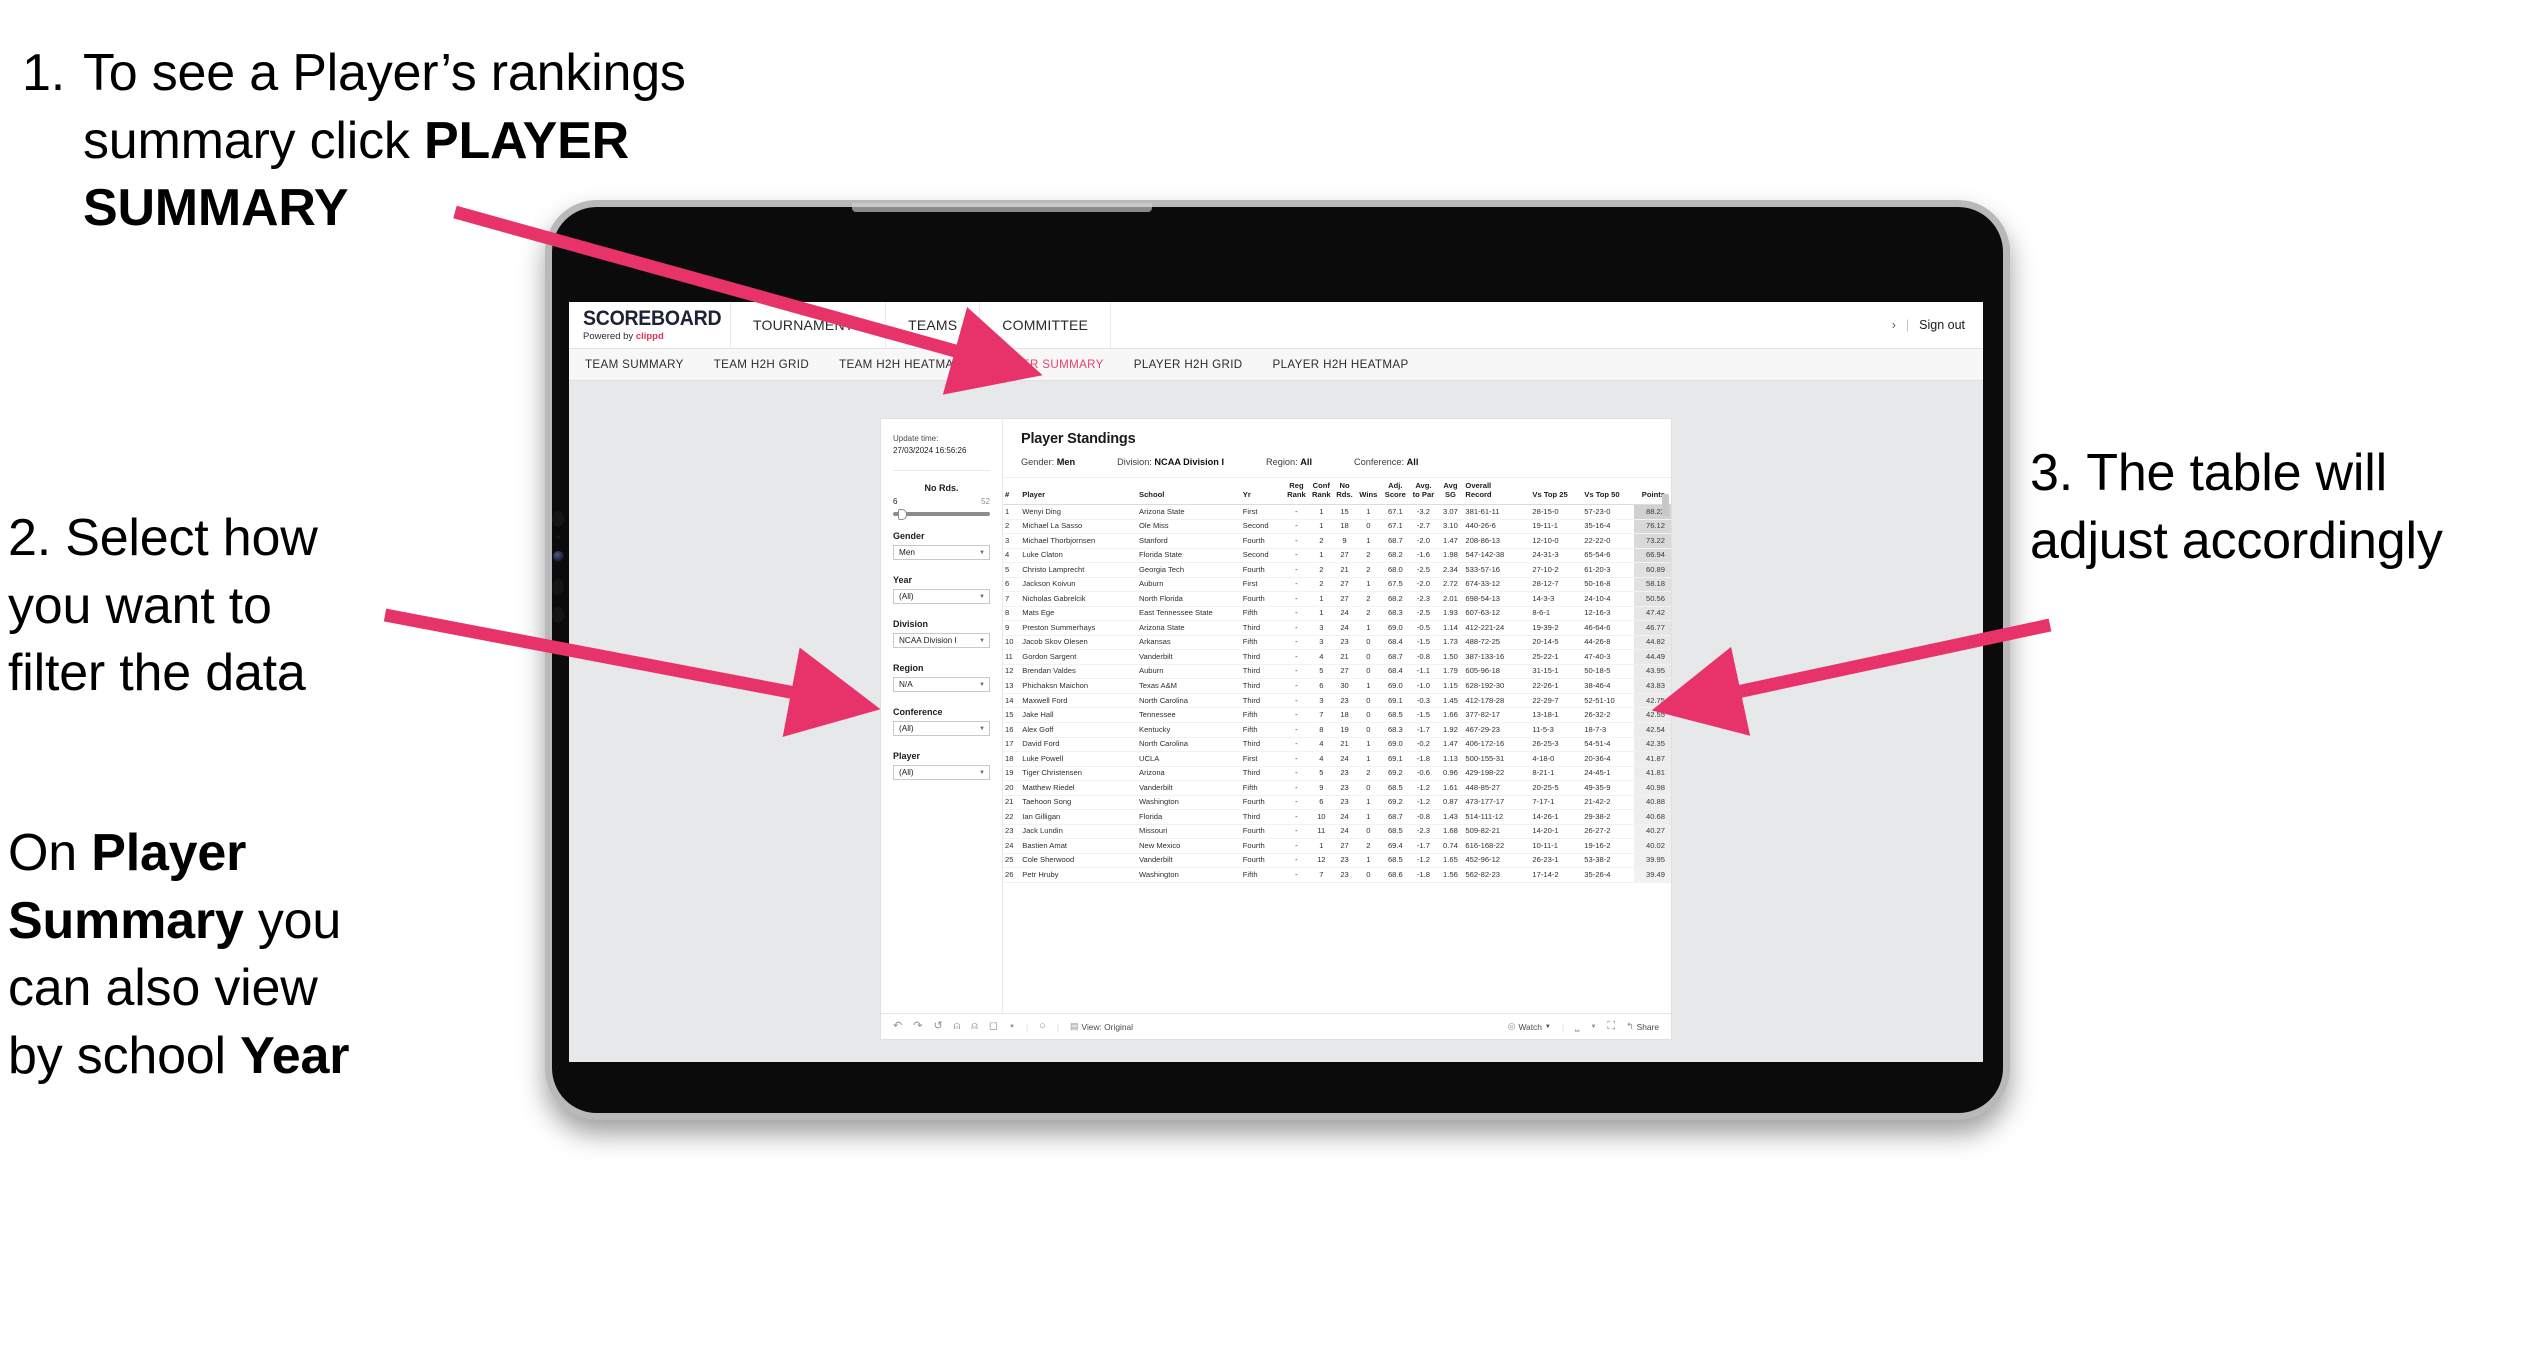  I want to click on column-header-confrank: Conf Rank, so click(1321, 491).